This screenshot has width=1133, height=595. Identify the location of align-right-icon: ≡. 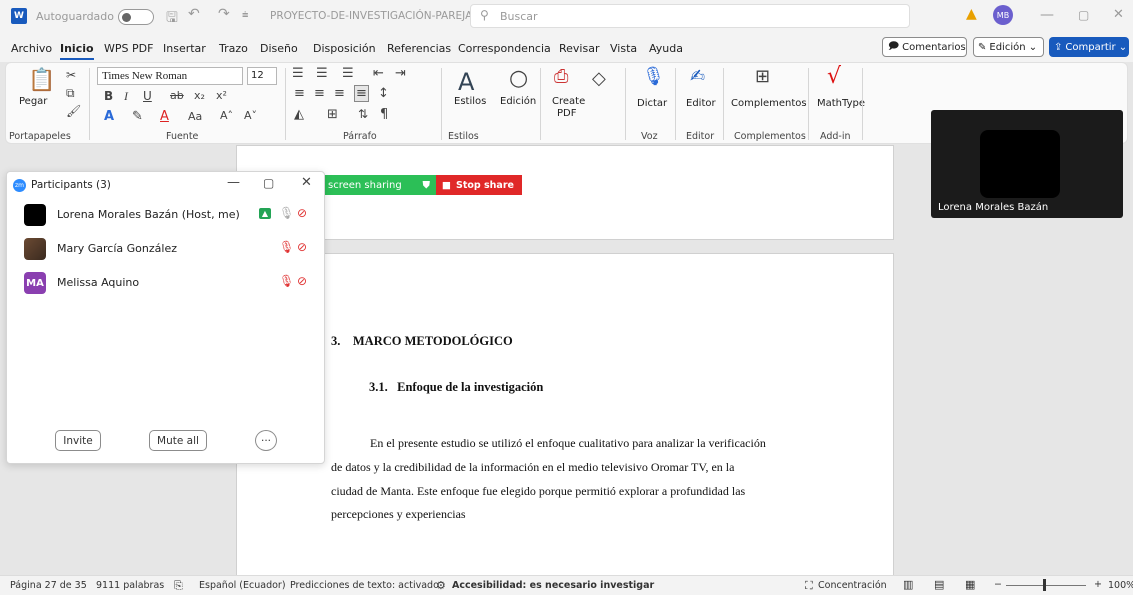
(339, 93).